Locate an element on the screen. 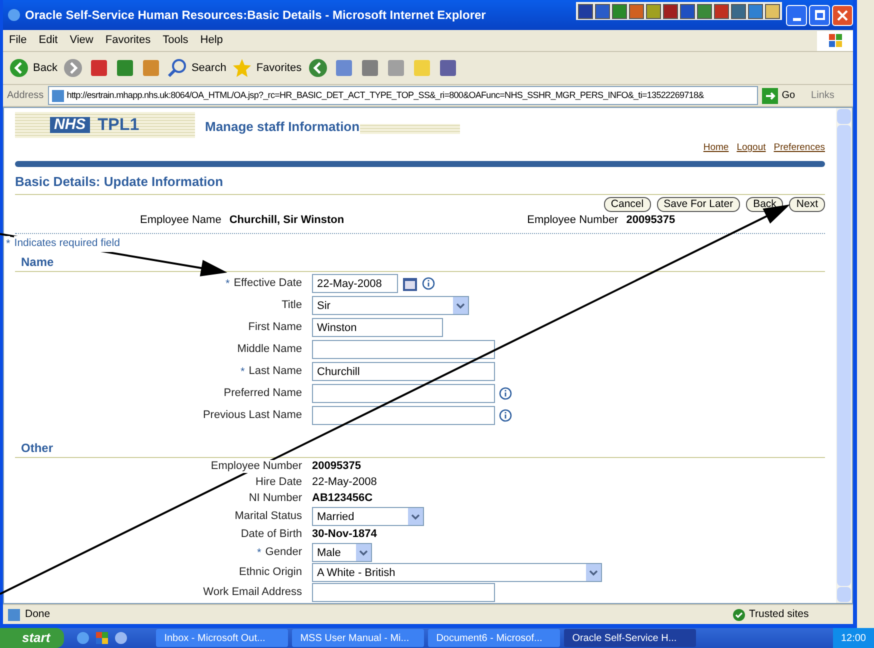  minimize-icon is located at coordinates (796, 19).